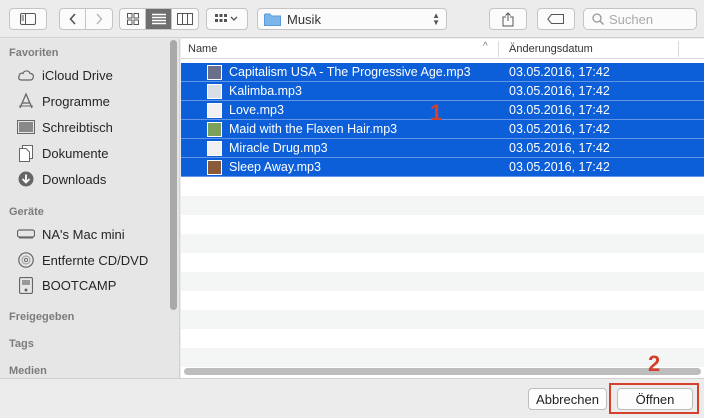 The width and height of the screenshot is (704, 418). What do you see at coordinates (442, 148) in the screenshot?
I see `file-row: Miracle Drug.mp3 03.05.2016, 17:42` at bounding box center [442, 148].